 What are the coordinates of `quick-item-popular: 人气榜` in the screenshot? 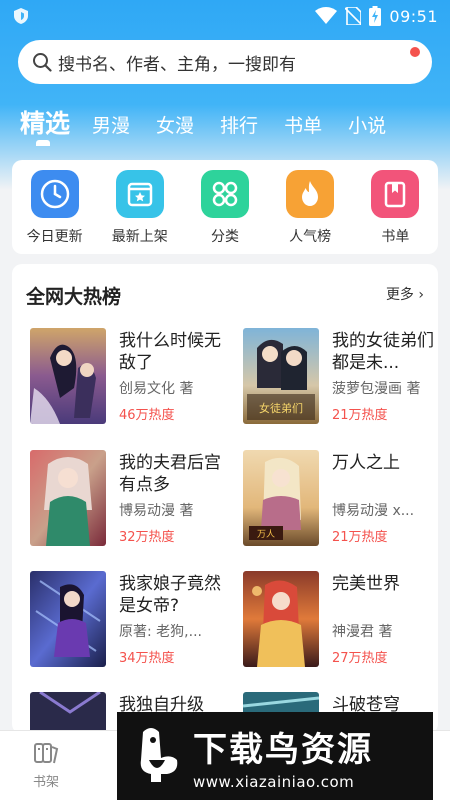 It's located at (310, 207).